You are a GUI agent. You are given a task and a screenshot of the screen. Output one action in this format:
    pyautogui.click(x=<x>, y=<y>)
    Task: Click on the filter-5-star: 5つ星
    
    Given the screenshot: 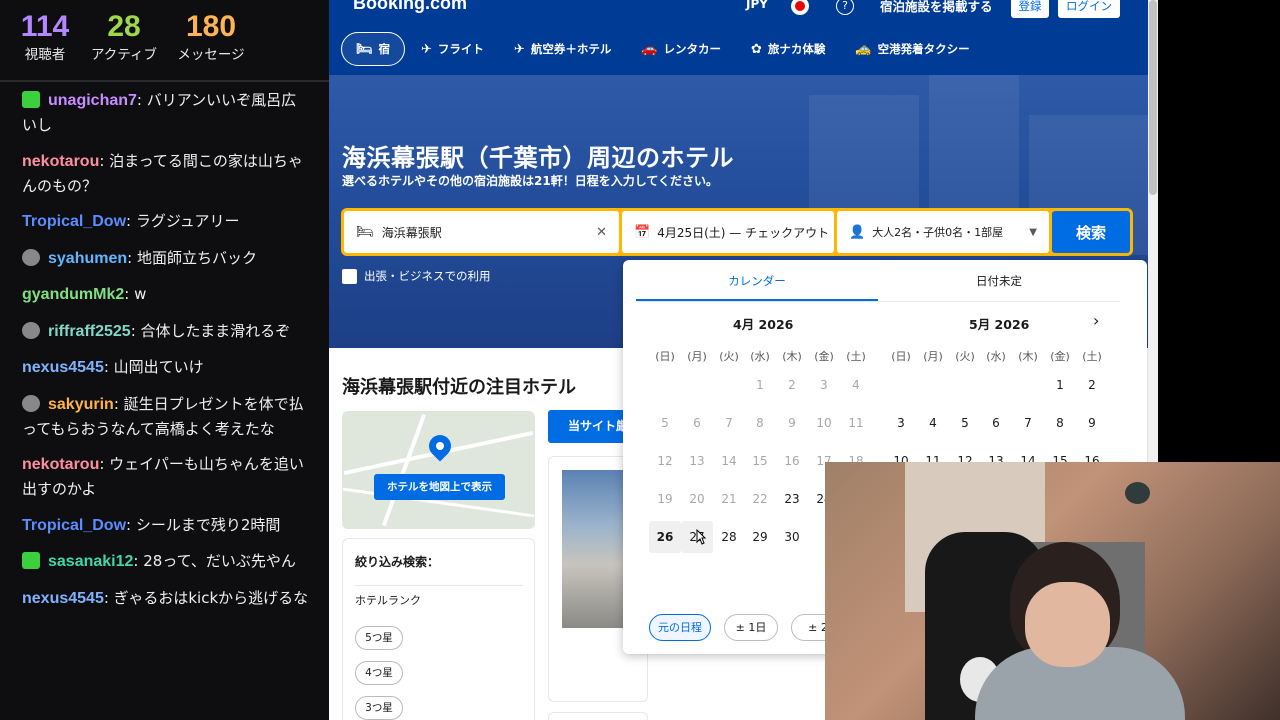 What is the action you would take?
    pyautogui.click(x=379, y=638)
    